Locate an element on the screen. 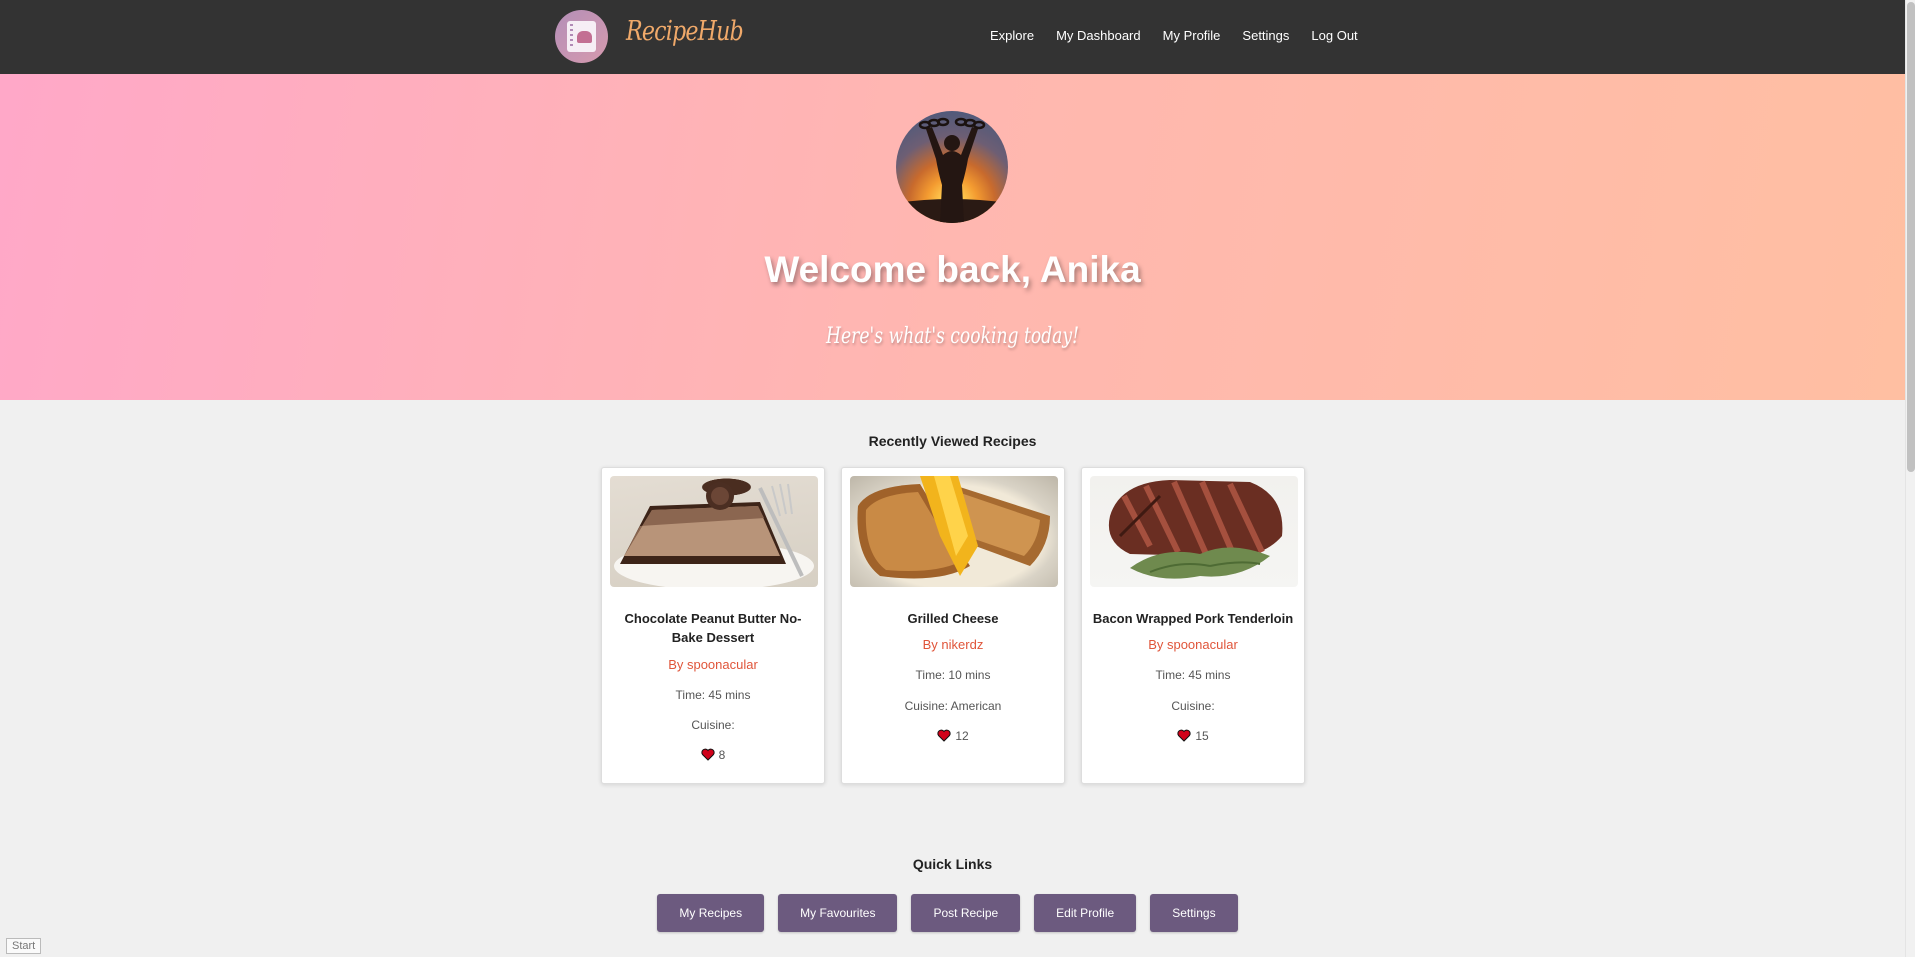 This screenshot has height=957, width=1915. recipe-title: Chocolate Peanut Butter No-Bake Dessert is located at coordinates (713, 628).